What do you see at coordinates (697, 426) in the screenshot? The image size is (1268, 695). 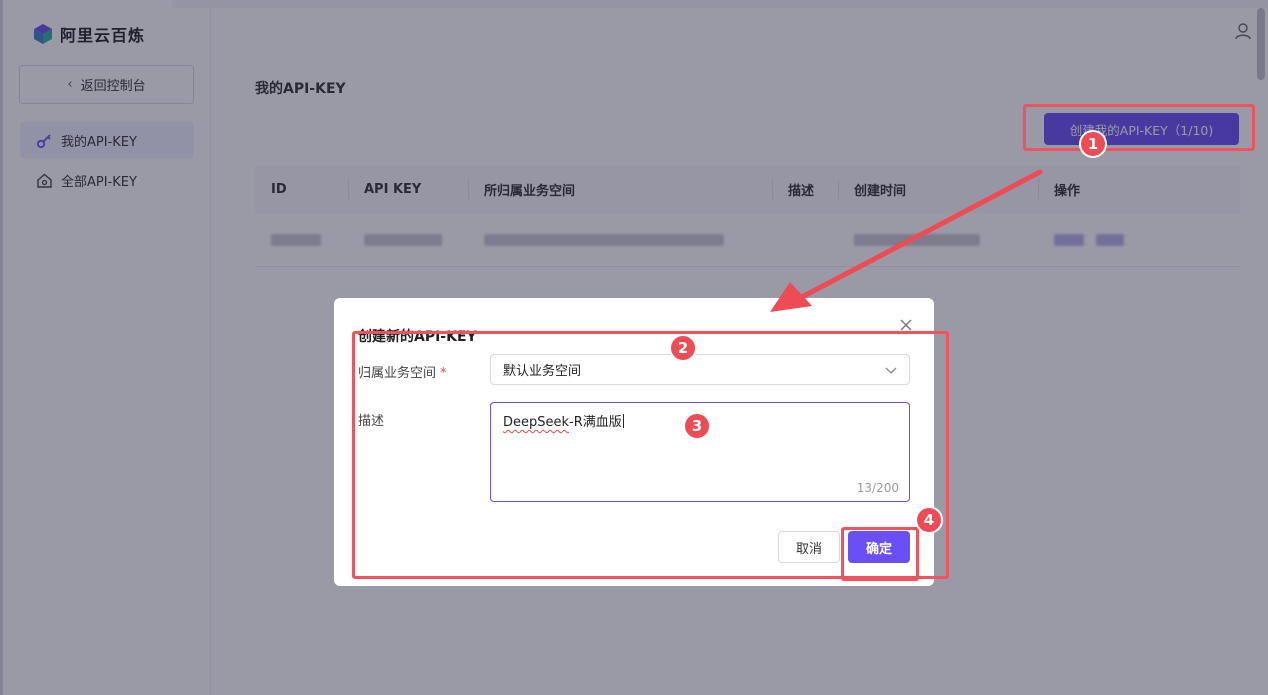 I see `annotation-badge-3: 3` at bounding box center [697, 426].